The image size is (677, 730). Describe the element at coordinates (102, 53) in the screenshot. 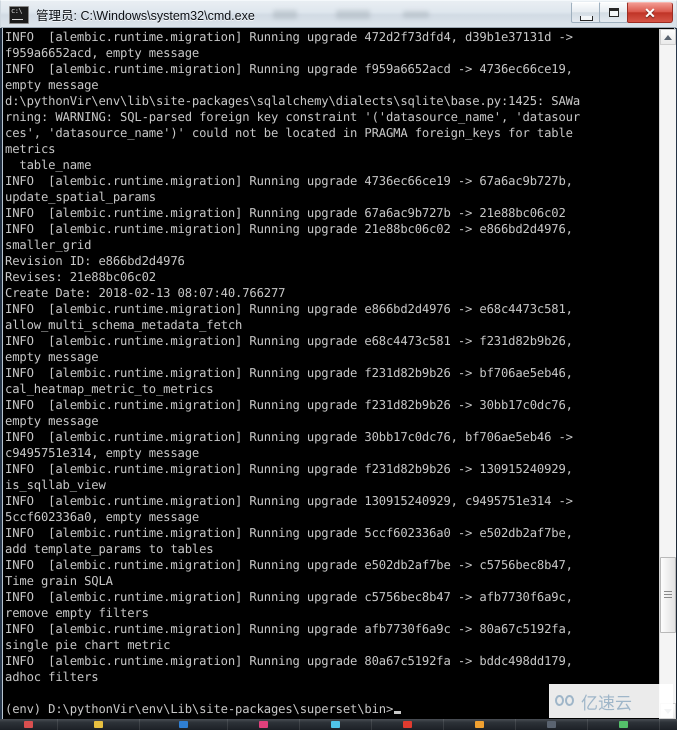

I see `console-line: f959a6652acd, empty message` at that location.